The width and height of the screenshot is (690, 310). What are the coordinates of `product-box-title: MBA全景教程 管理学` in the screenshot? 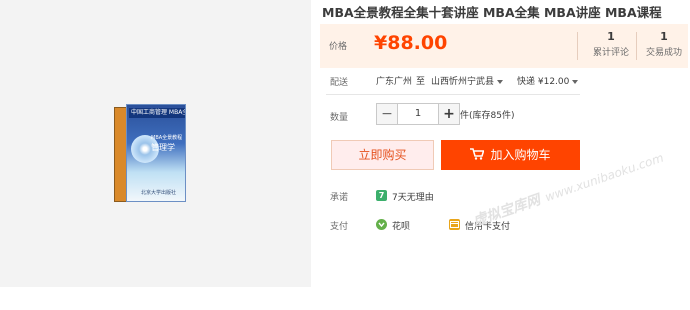 It's located at (166, 143).